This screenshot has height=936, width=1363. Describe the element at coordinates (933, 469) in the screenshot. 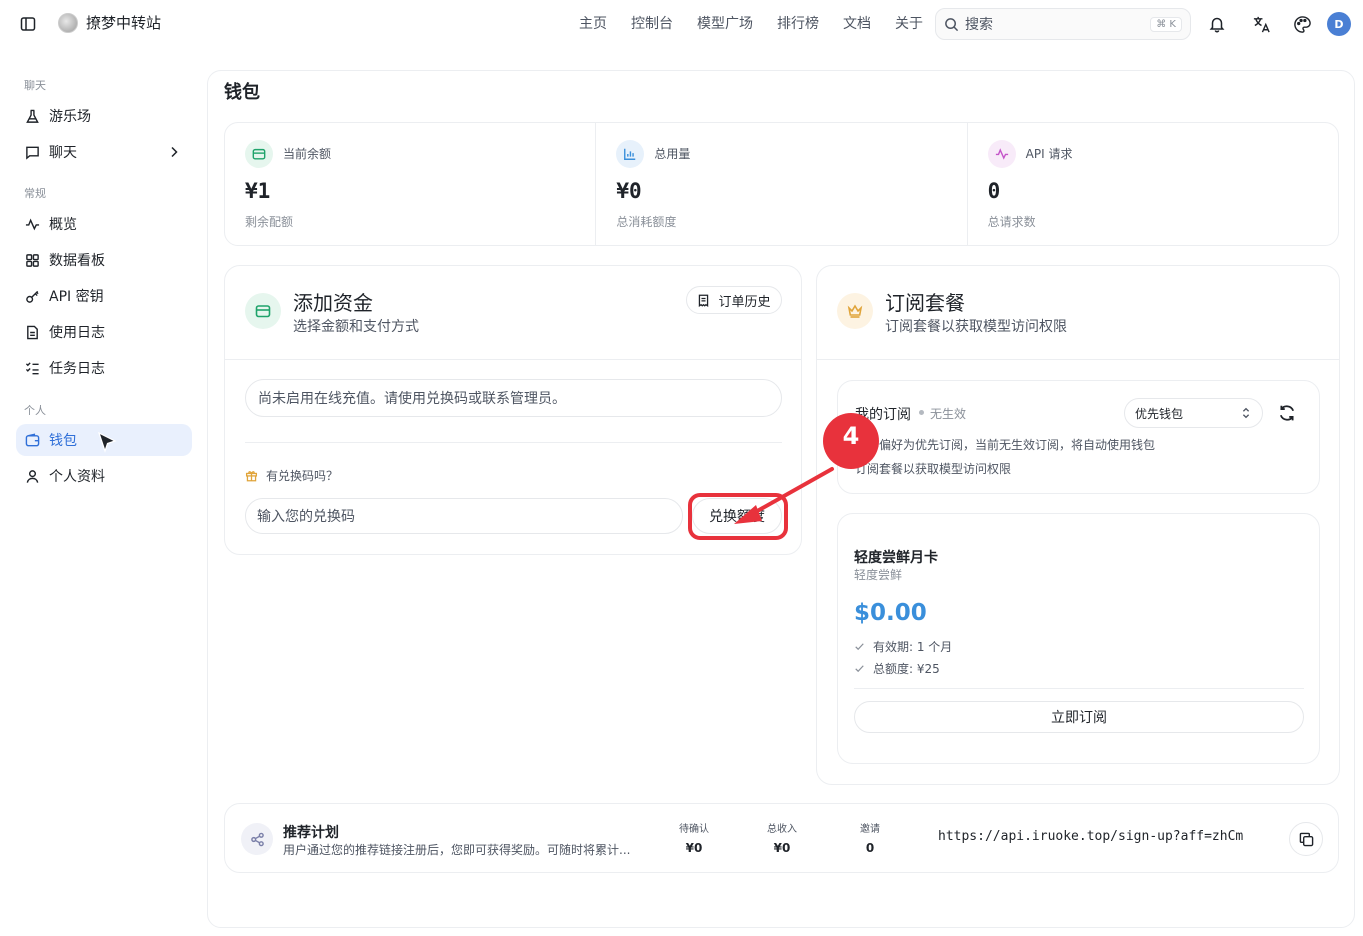

I see `subscription-desc-line2: 订阅套餐以获取模型访问权限` at that location.